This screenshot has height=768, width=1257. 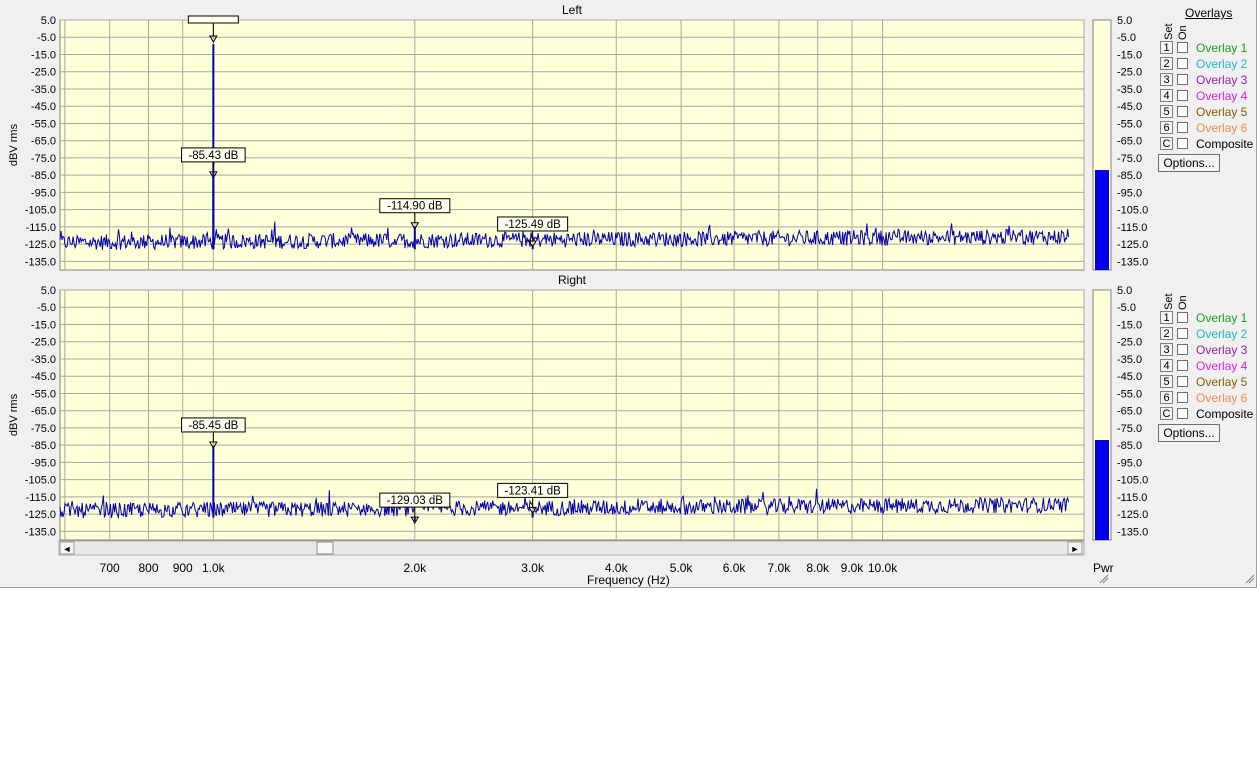 I want to click on overlay-name: Overlay 4, so click(x=1222, y=365).